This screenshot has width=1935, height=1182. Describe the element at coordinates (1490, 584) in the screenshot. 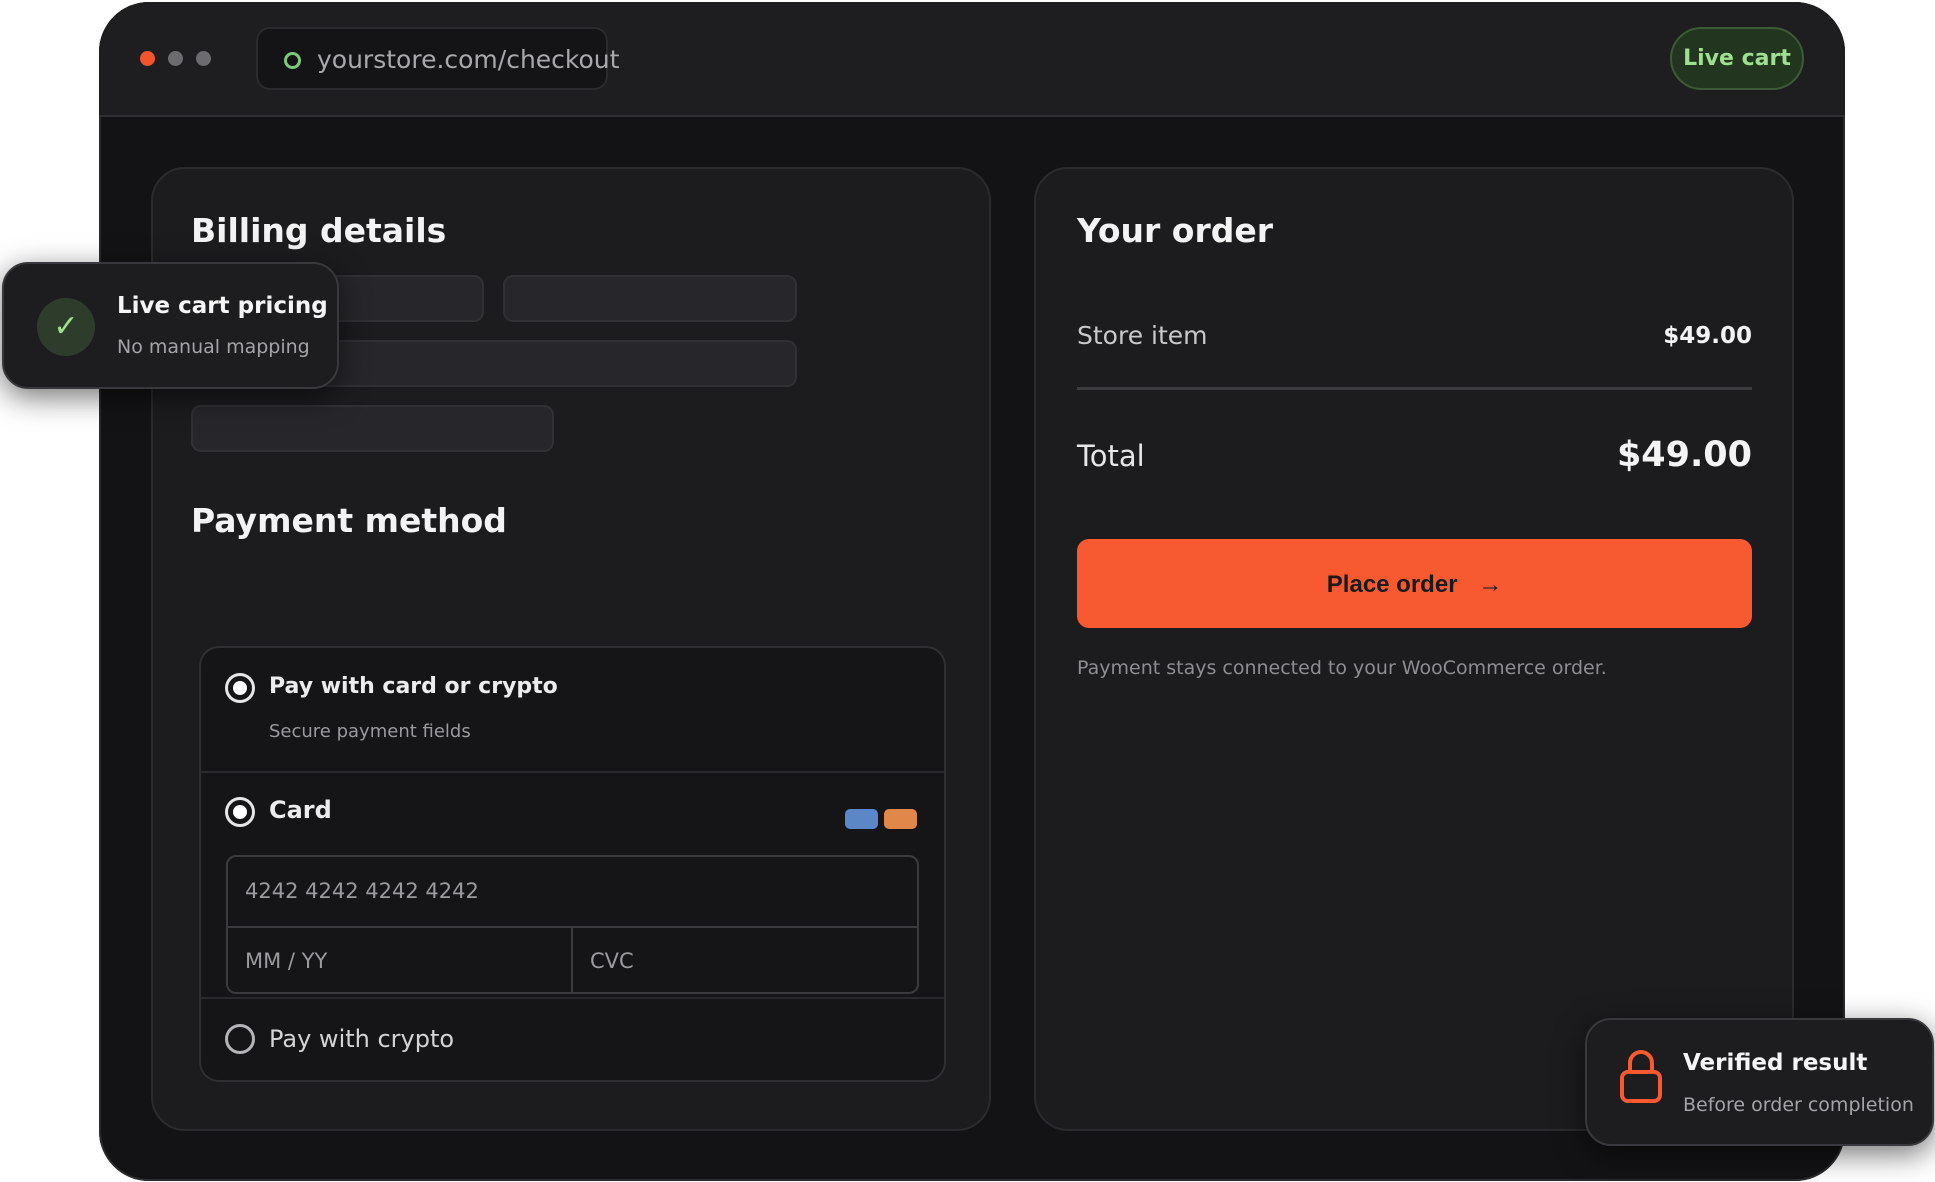

I see `arrow-right-icon: →` at that location.